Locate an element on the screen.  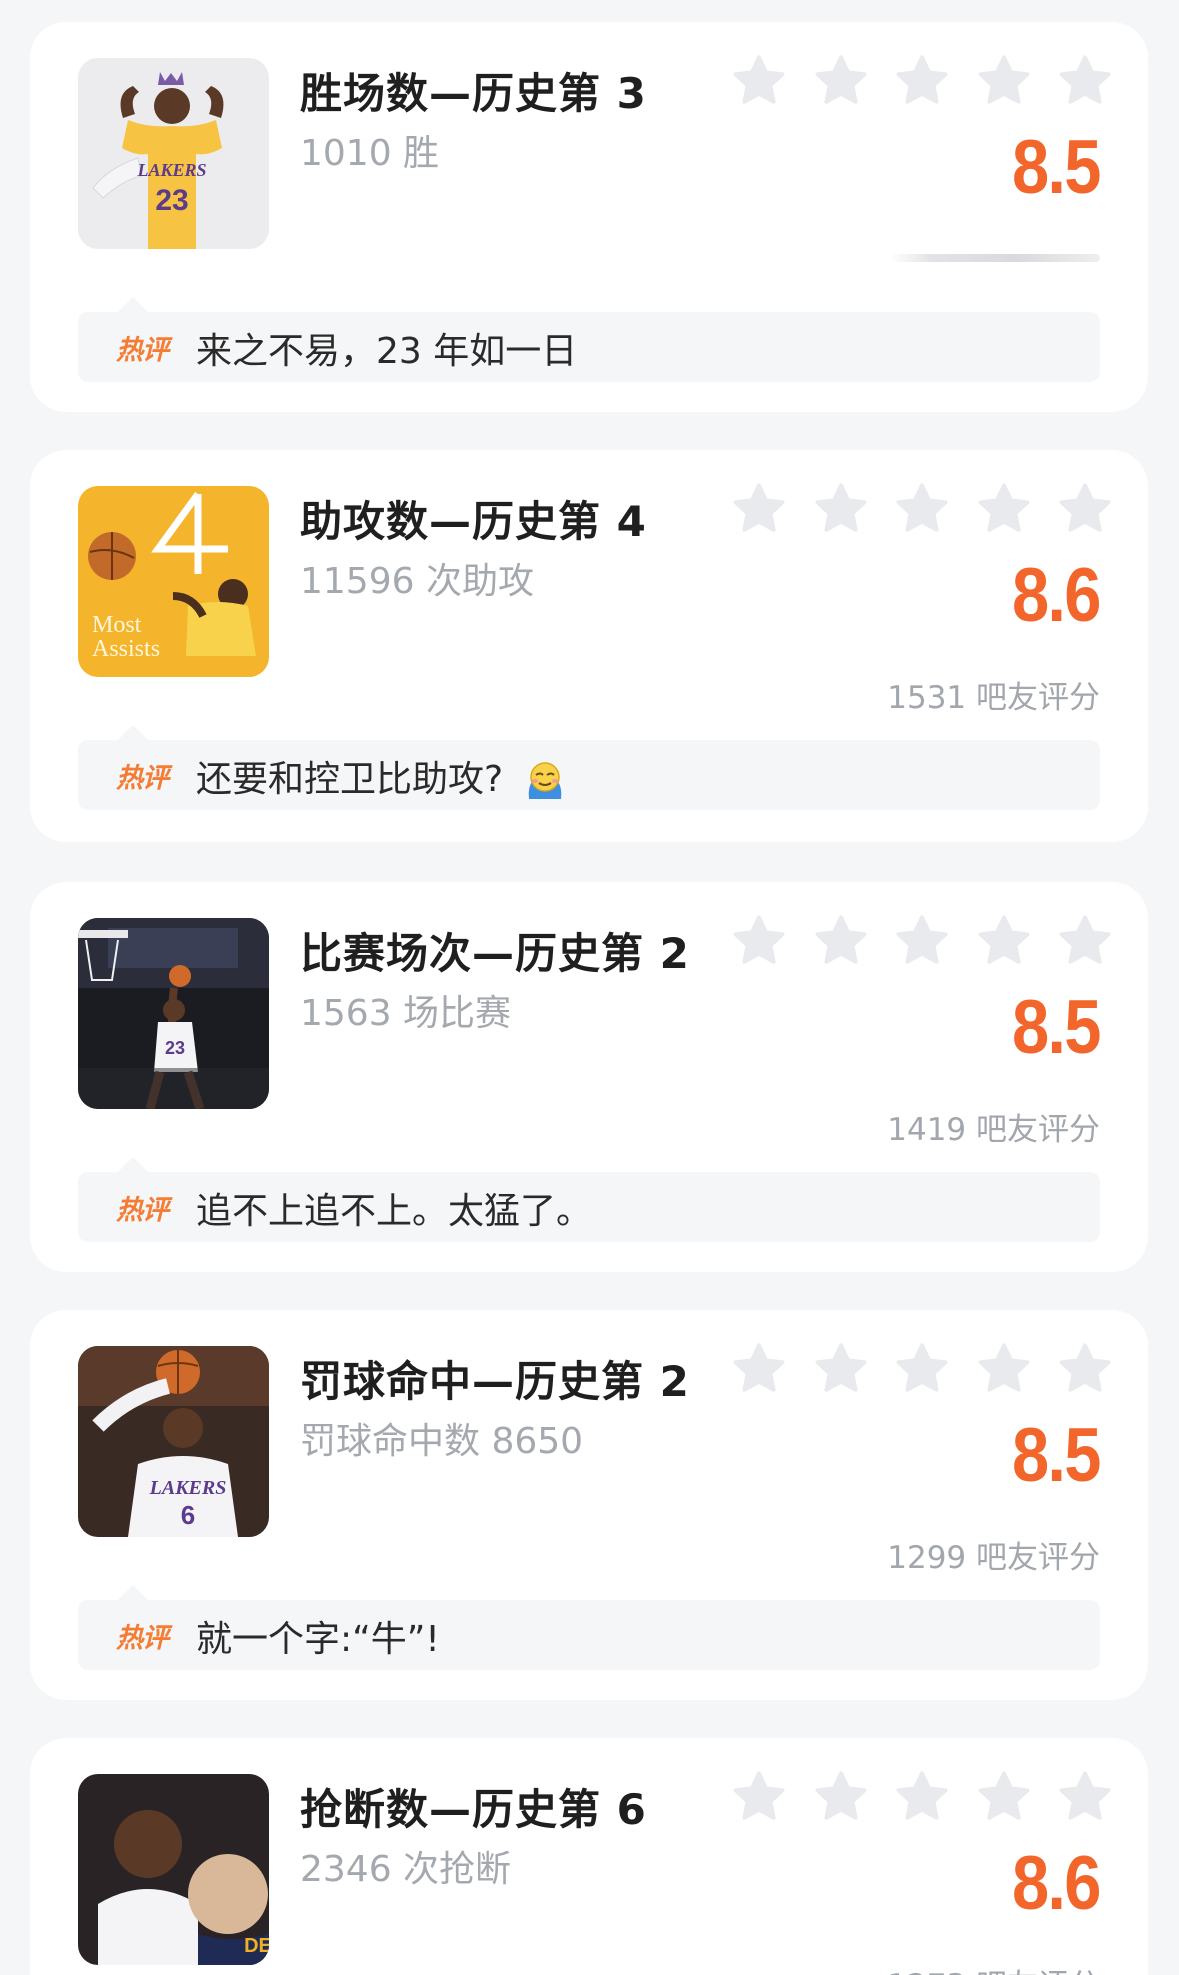
card-title: 抢断数—历史第 6 is located at coordinates (473, 1809).